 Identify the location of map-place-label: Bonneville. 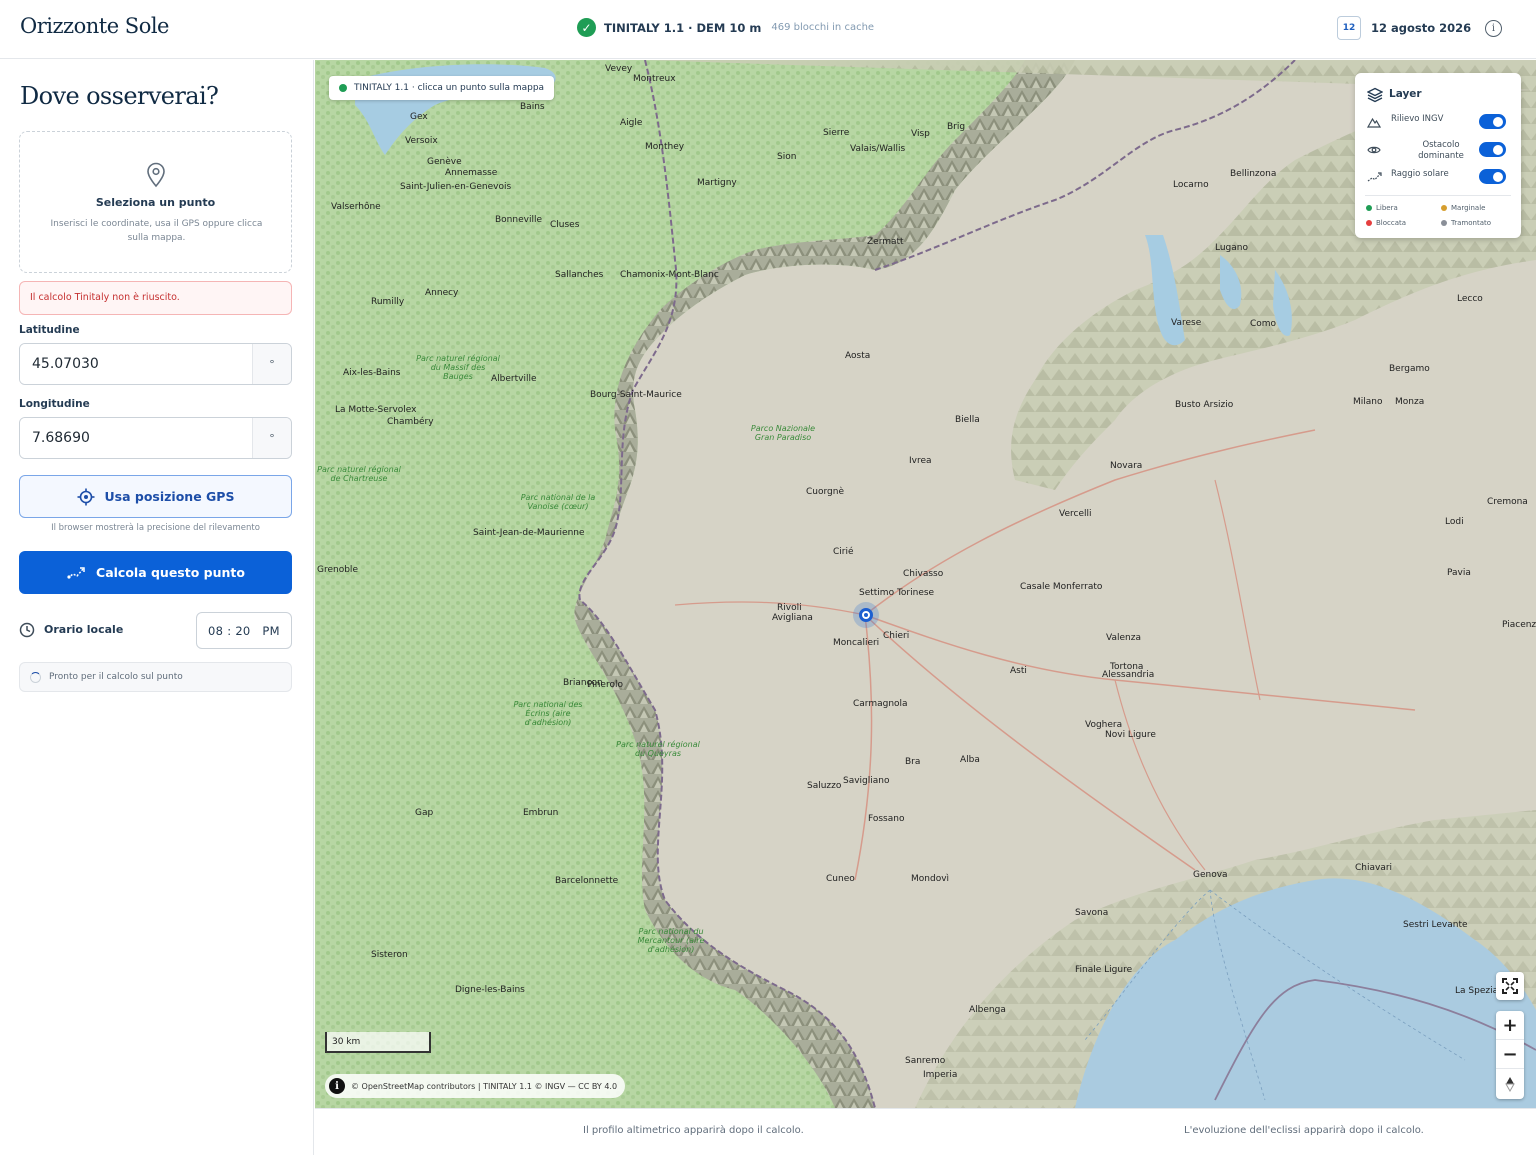
(518, 220).